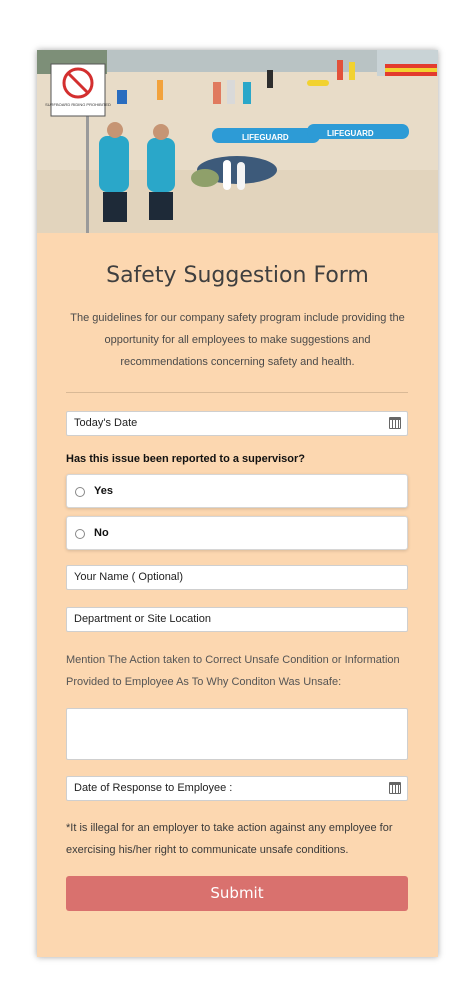  Describe the element at coordinates (237, 275) in the screenshot. I see `form-title: Safety Suggestion Form` at that location.